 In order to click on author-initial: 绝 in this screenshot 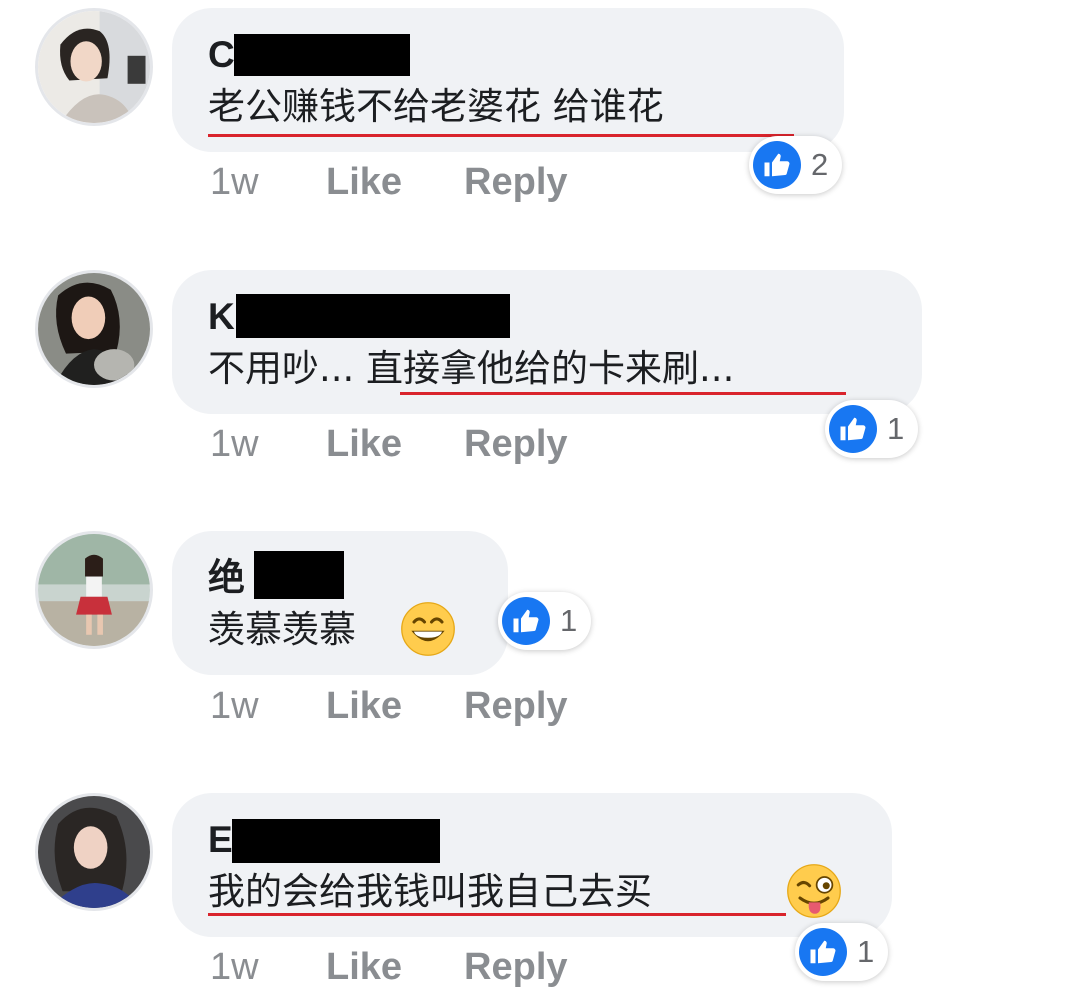, I will do `click(226, 577)`.